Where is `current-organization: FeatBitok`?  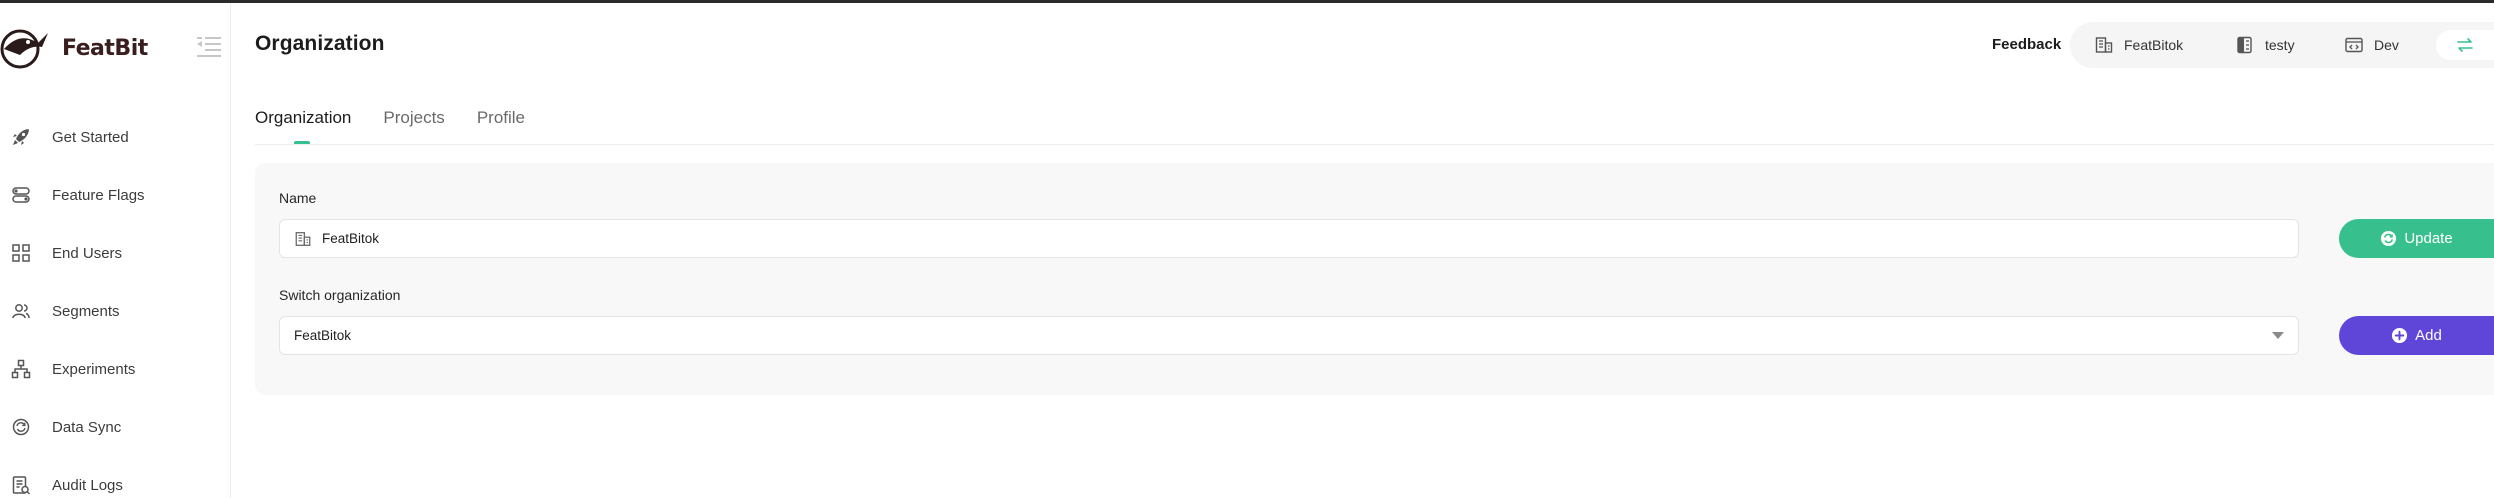 current-organization: FeatBitok is located at coordinates (2138, 45).